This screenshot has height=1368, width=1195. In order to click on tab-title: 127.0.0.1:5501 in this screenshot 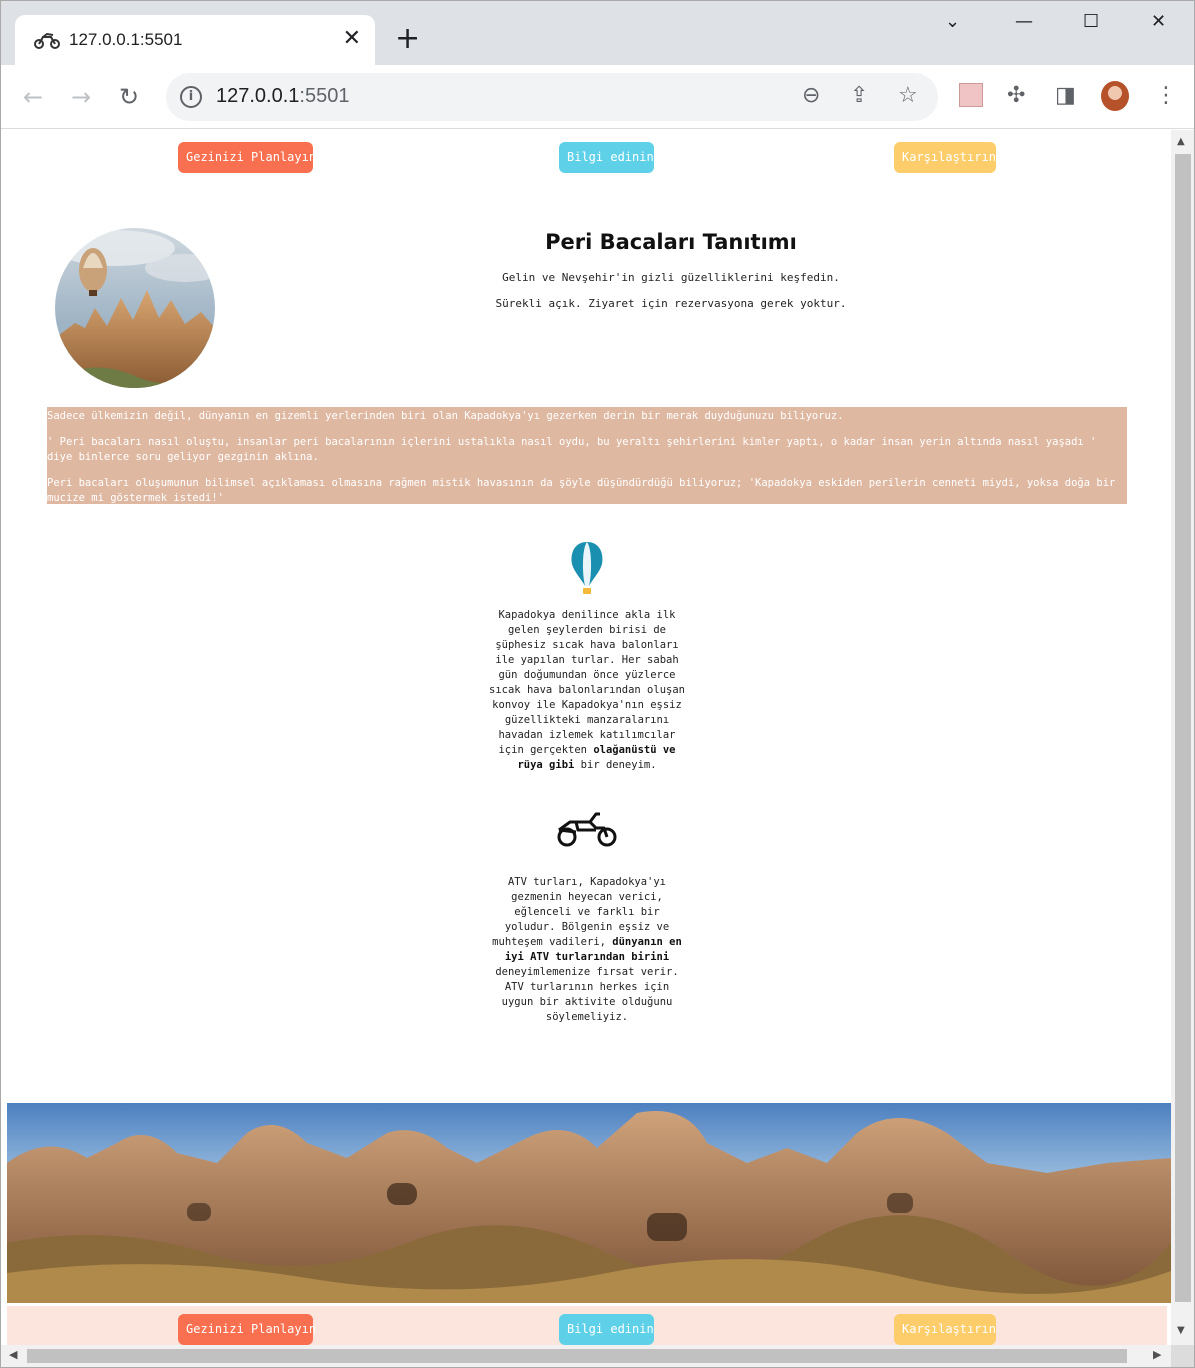, I will do `click(126, 39)`.